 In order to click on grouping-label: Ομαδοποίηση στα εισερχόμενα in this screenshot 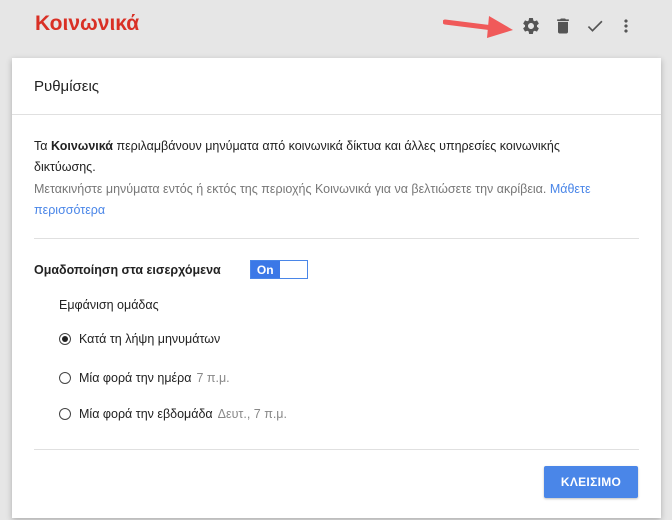, I will do `click(127, 269)`.